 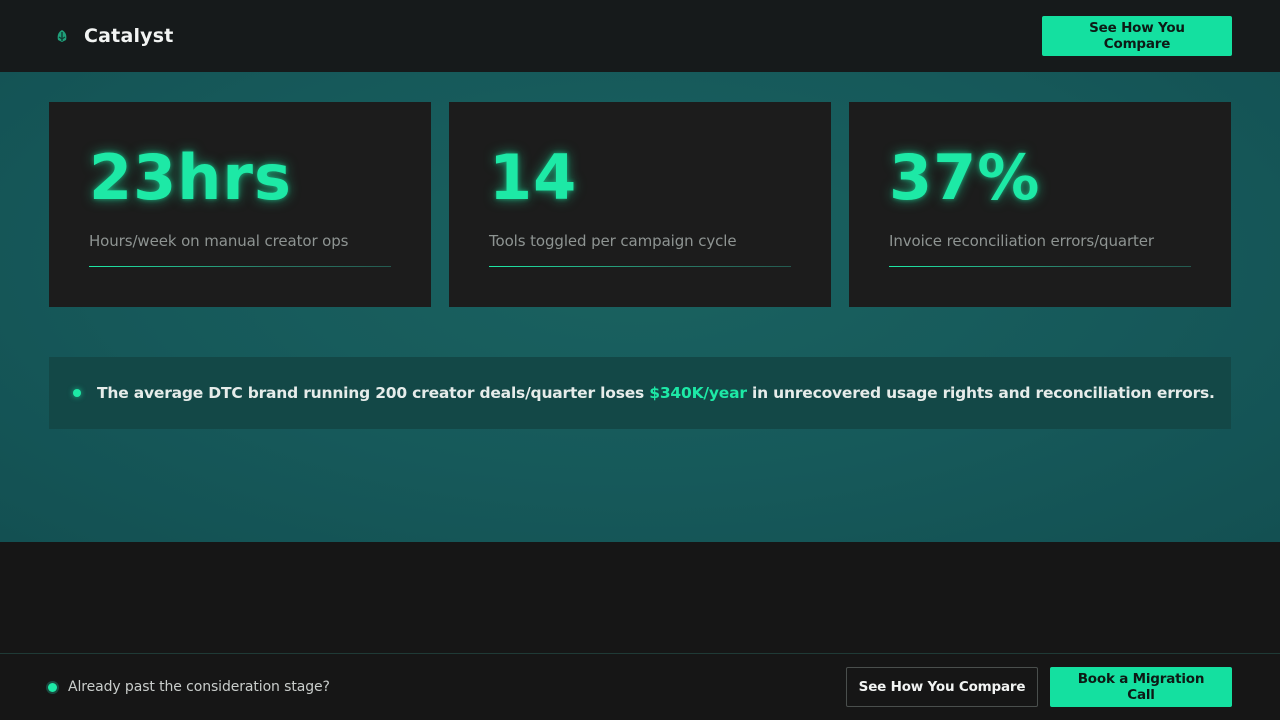 I want to click on top-nav: Catalyst See How You Compare, so click(x=640, y=36).